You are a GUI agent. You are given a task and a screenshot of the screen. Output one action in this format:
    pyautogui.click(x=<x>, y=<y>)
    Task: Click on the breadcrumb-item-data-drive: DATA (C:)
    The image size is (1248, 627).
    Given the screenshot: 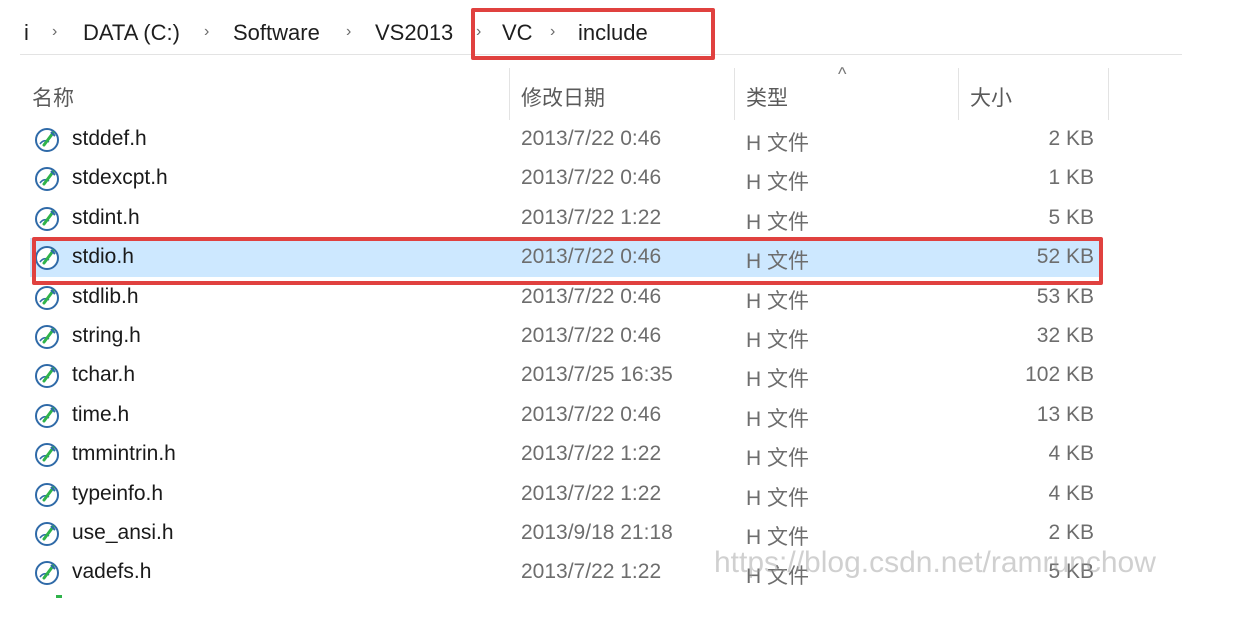 What is the action you would take?
    pyautogui.click(x=131, y=33)
    